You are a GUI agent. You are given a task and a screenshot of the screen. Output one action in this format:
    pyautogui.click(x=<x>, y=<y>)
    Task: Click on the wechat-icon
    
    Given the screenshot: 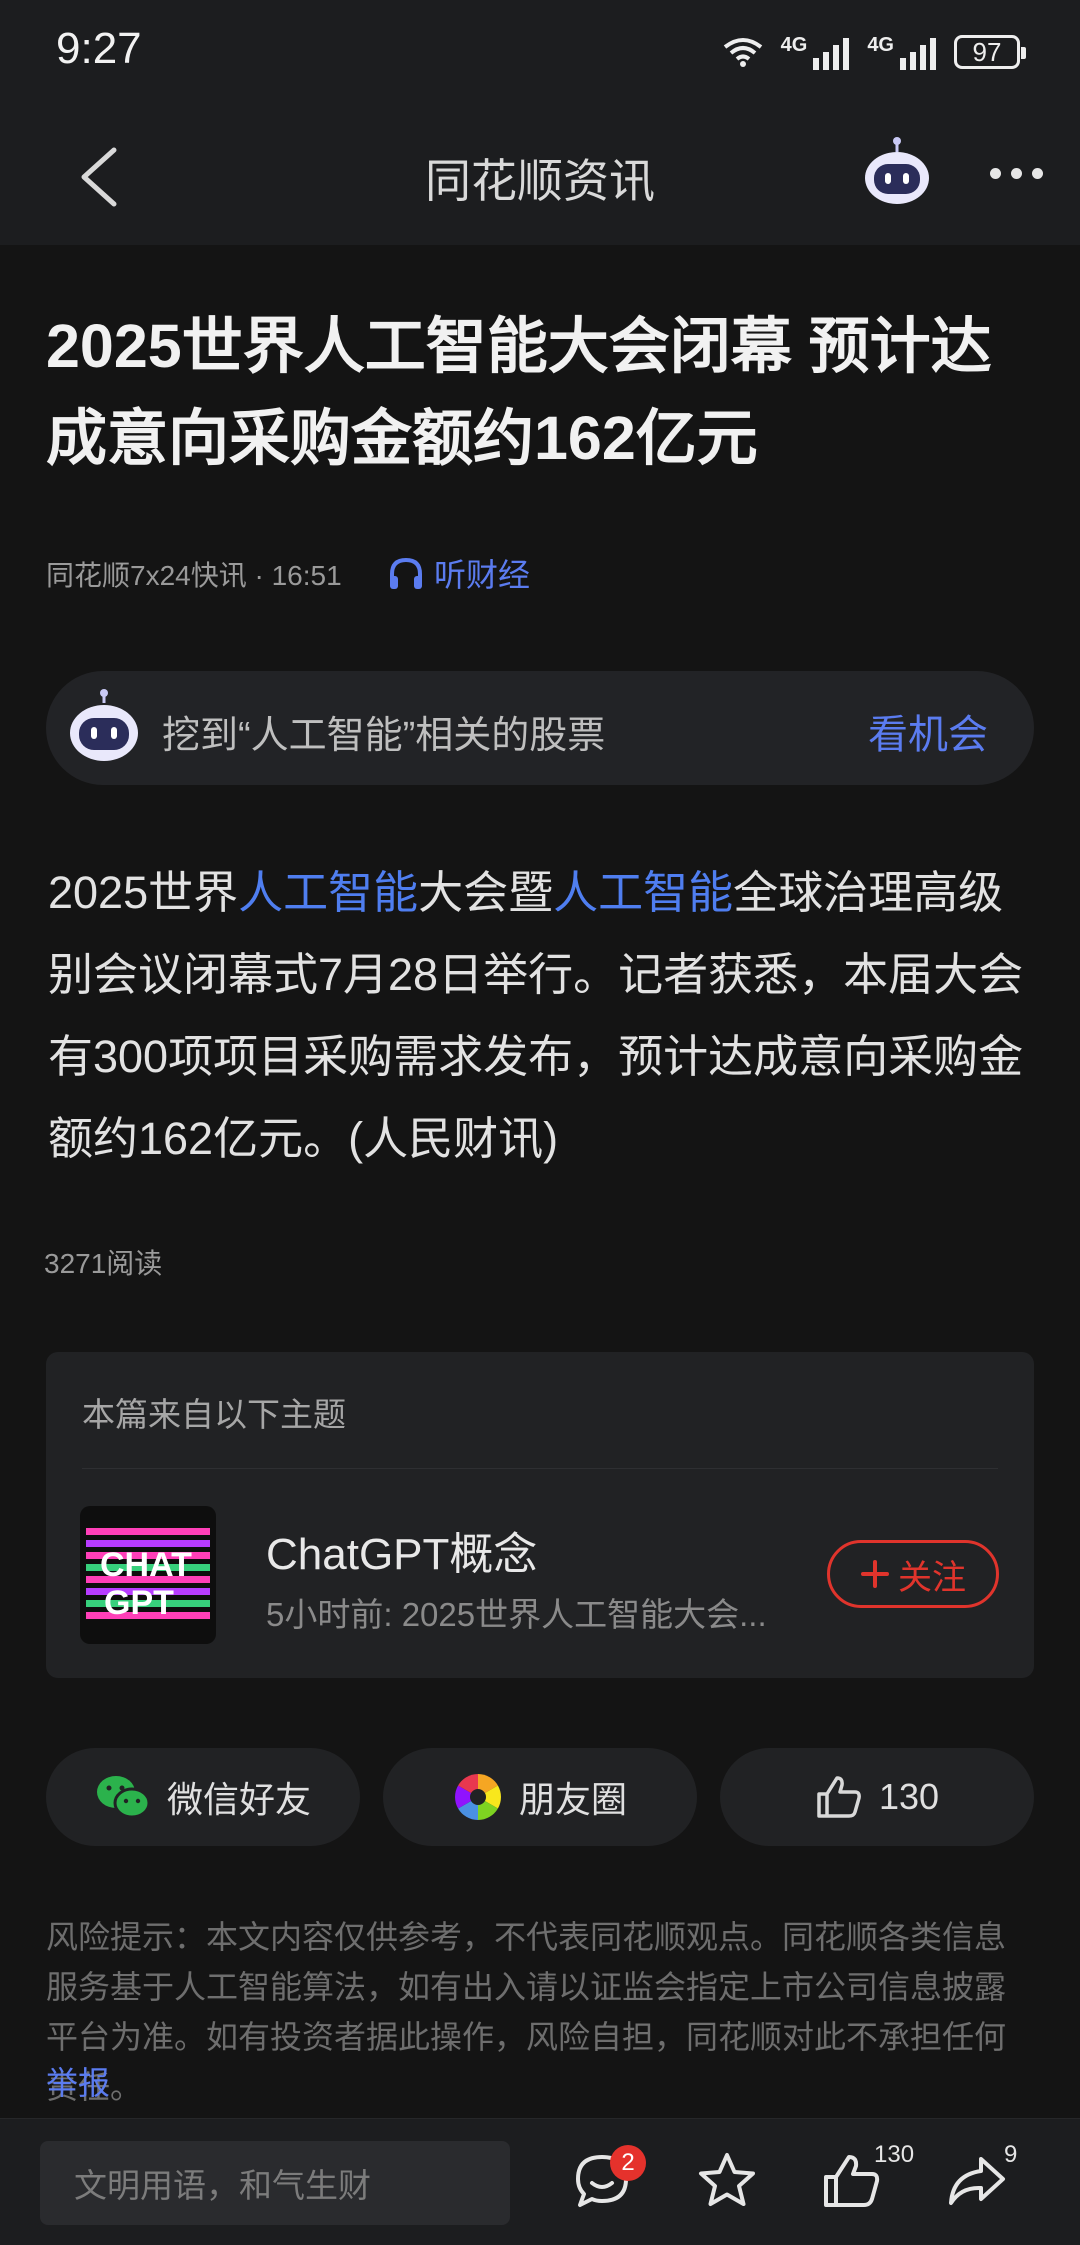 What is the action you would take?
    pyautogui.click(x=123, y=1797)
    